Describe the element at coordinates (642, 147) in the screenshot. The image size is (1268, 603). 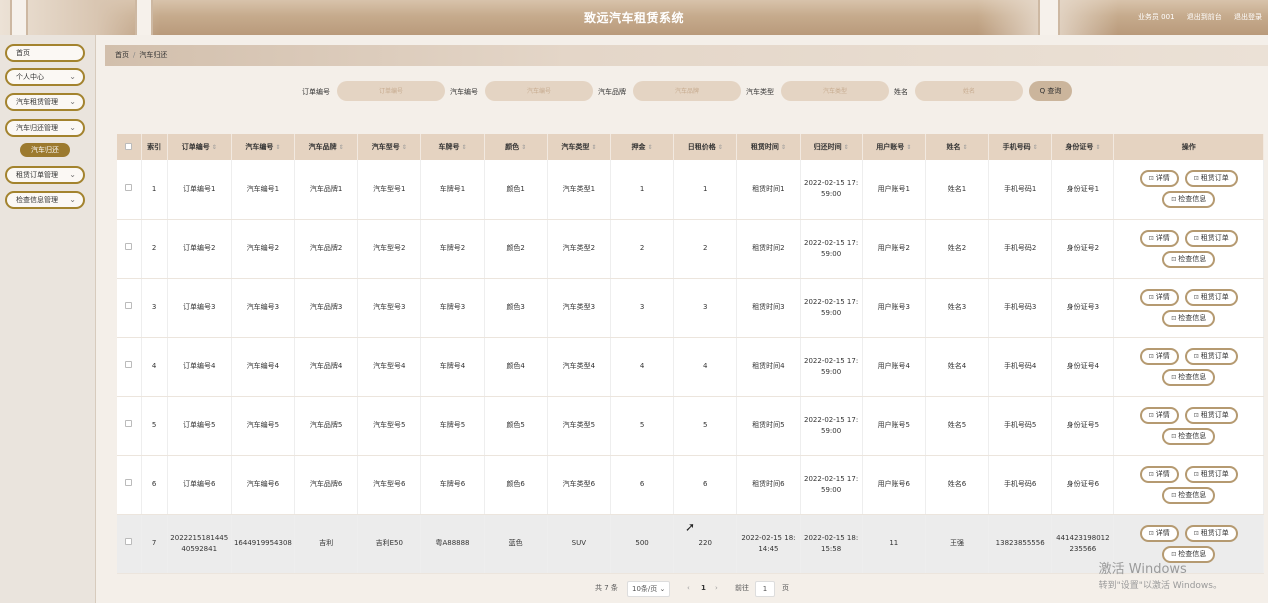
I see `column-header: 押金 ⇕` at that location.